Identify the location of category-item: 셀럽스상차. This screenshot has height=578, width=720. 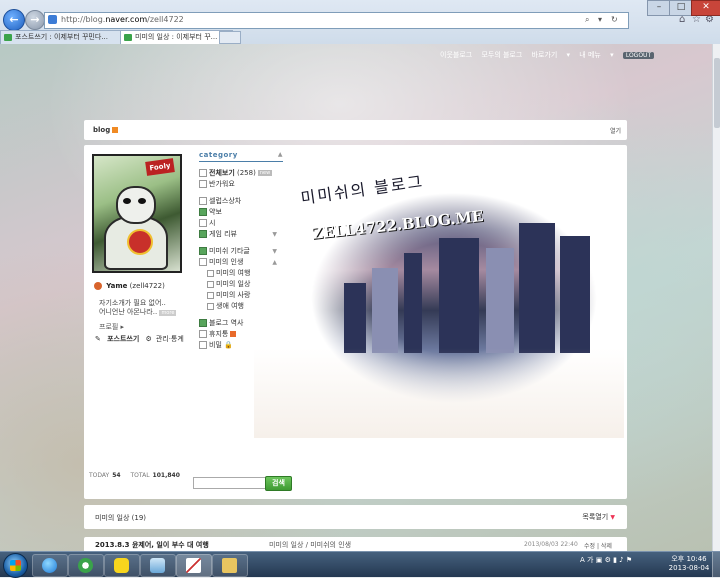
(241, 201).